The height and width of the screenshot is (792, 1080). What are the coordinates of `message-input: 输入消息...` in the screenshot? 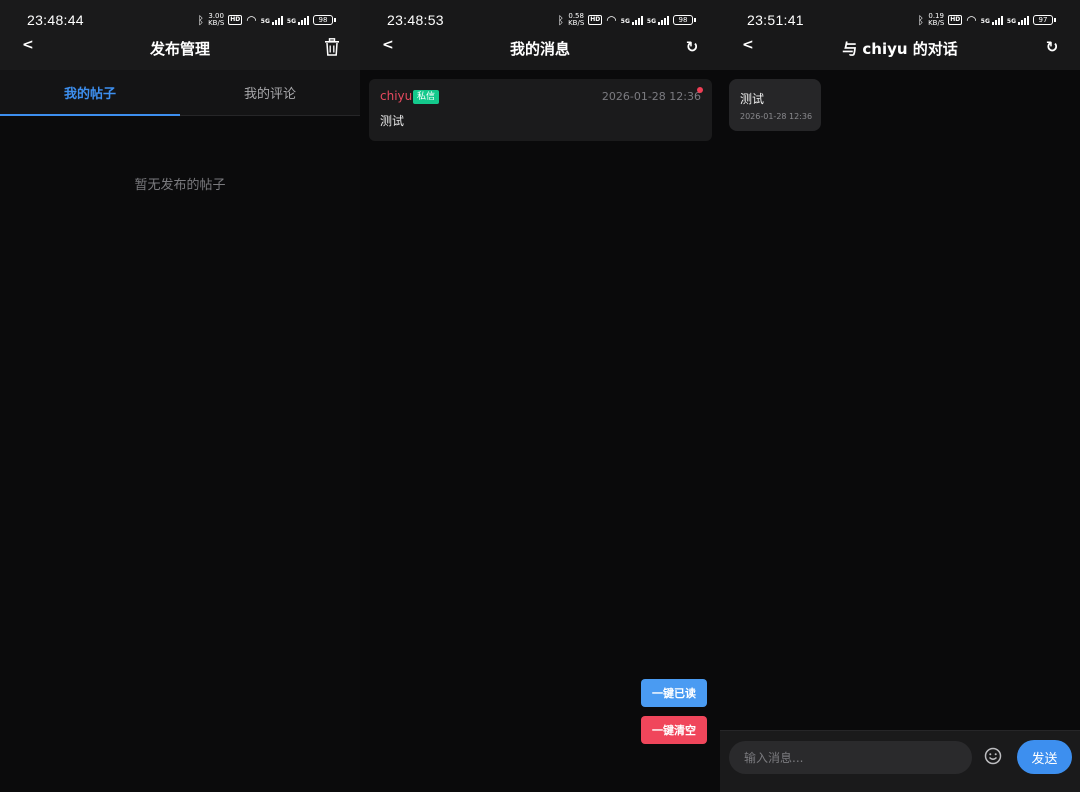 It's located at (850, 757).